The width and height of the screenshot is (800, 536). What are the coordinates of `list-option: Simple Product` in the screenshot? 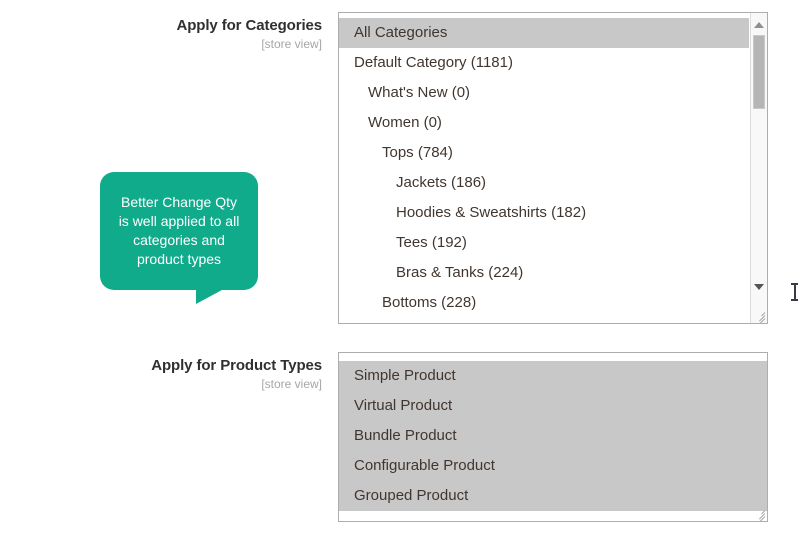 It's located at (553, 376).